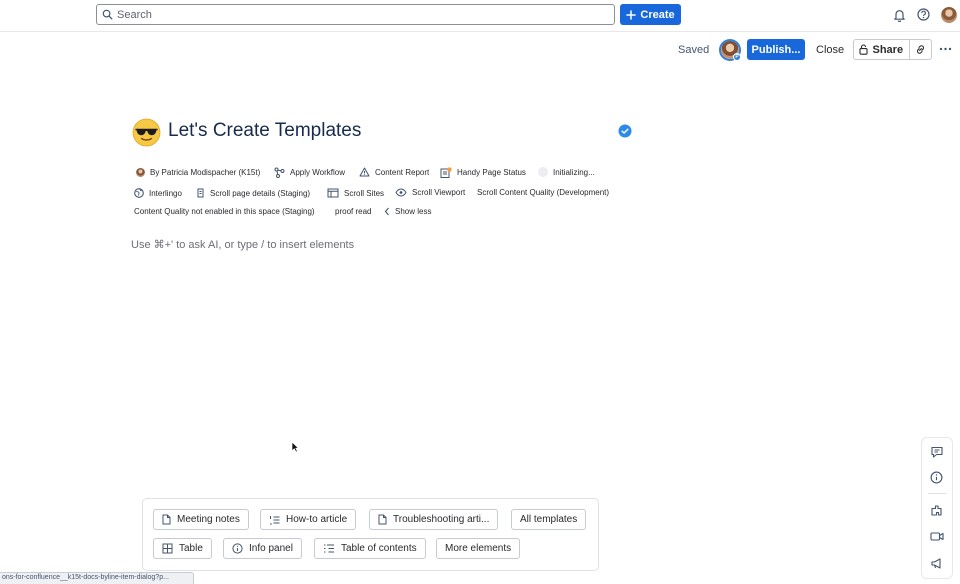 The image size is (960, 584). I want to click on chevron-left-icon, so click(387, 211).